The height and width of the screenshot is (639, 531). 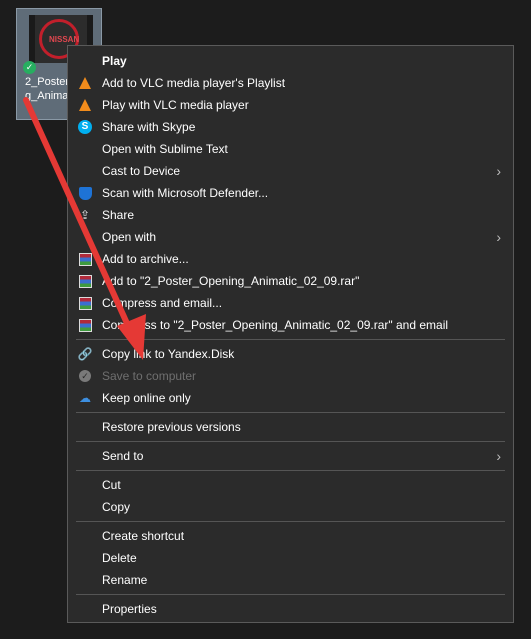 I want to click on menu-item-label: Send to, so click(x=123, y=456).